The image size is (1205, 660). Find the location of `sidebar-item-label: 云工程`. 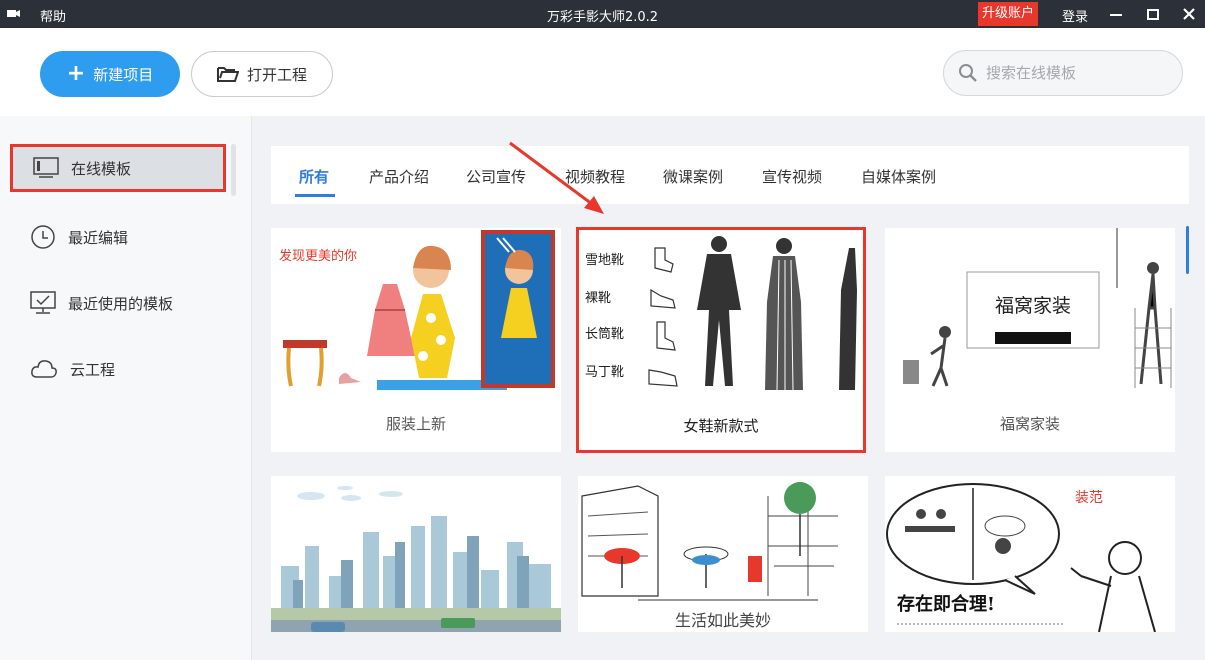

sidebar-item-label: 云工程 is located at coordinates (92, 369).